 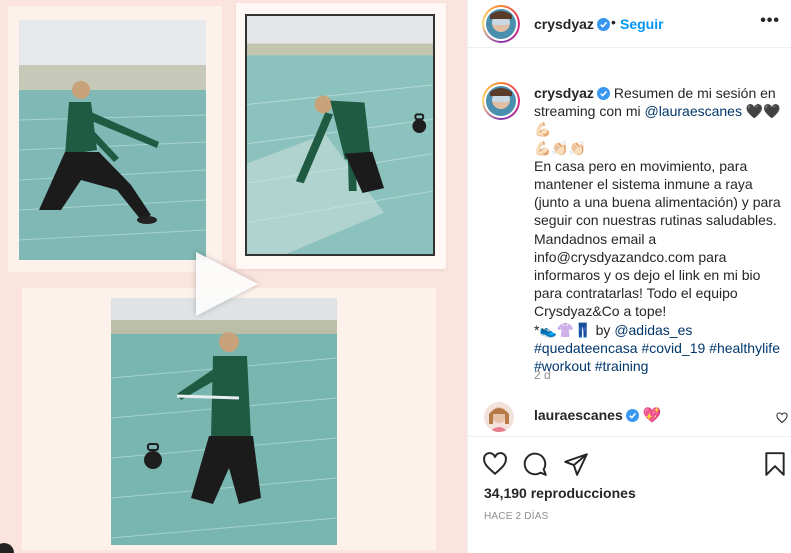 What do you see at coordinates (499, 417) in the screenshot?
I see `commenter-avatar` at bounding box center [499, 417].